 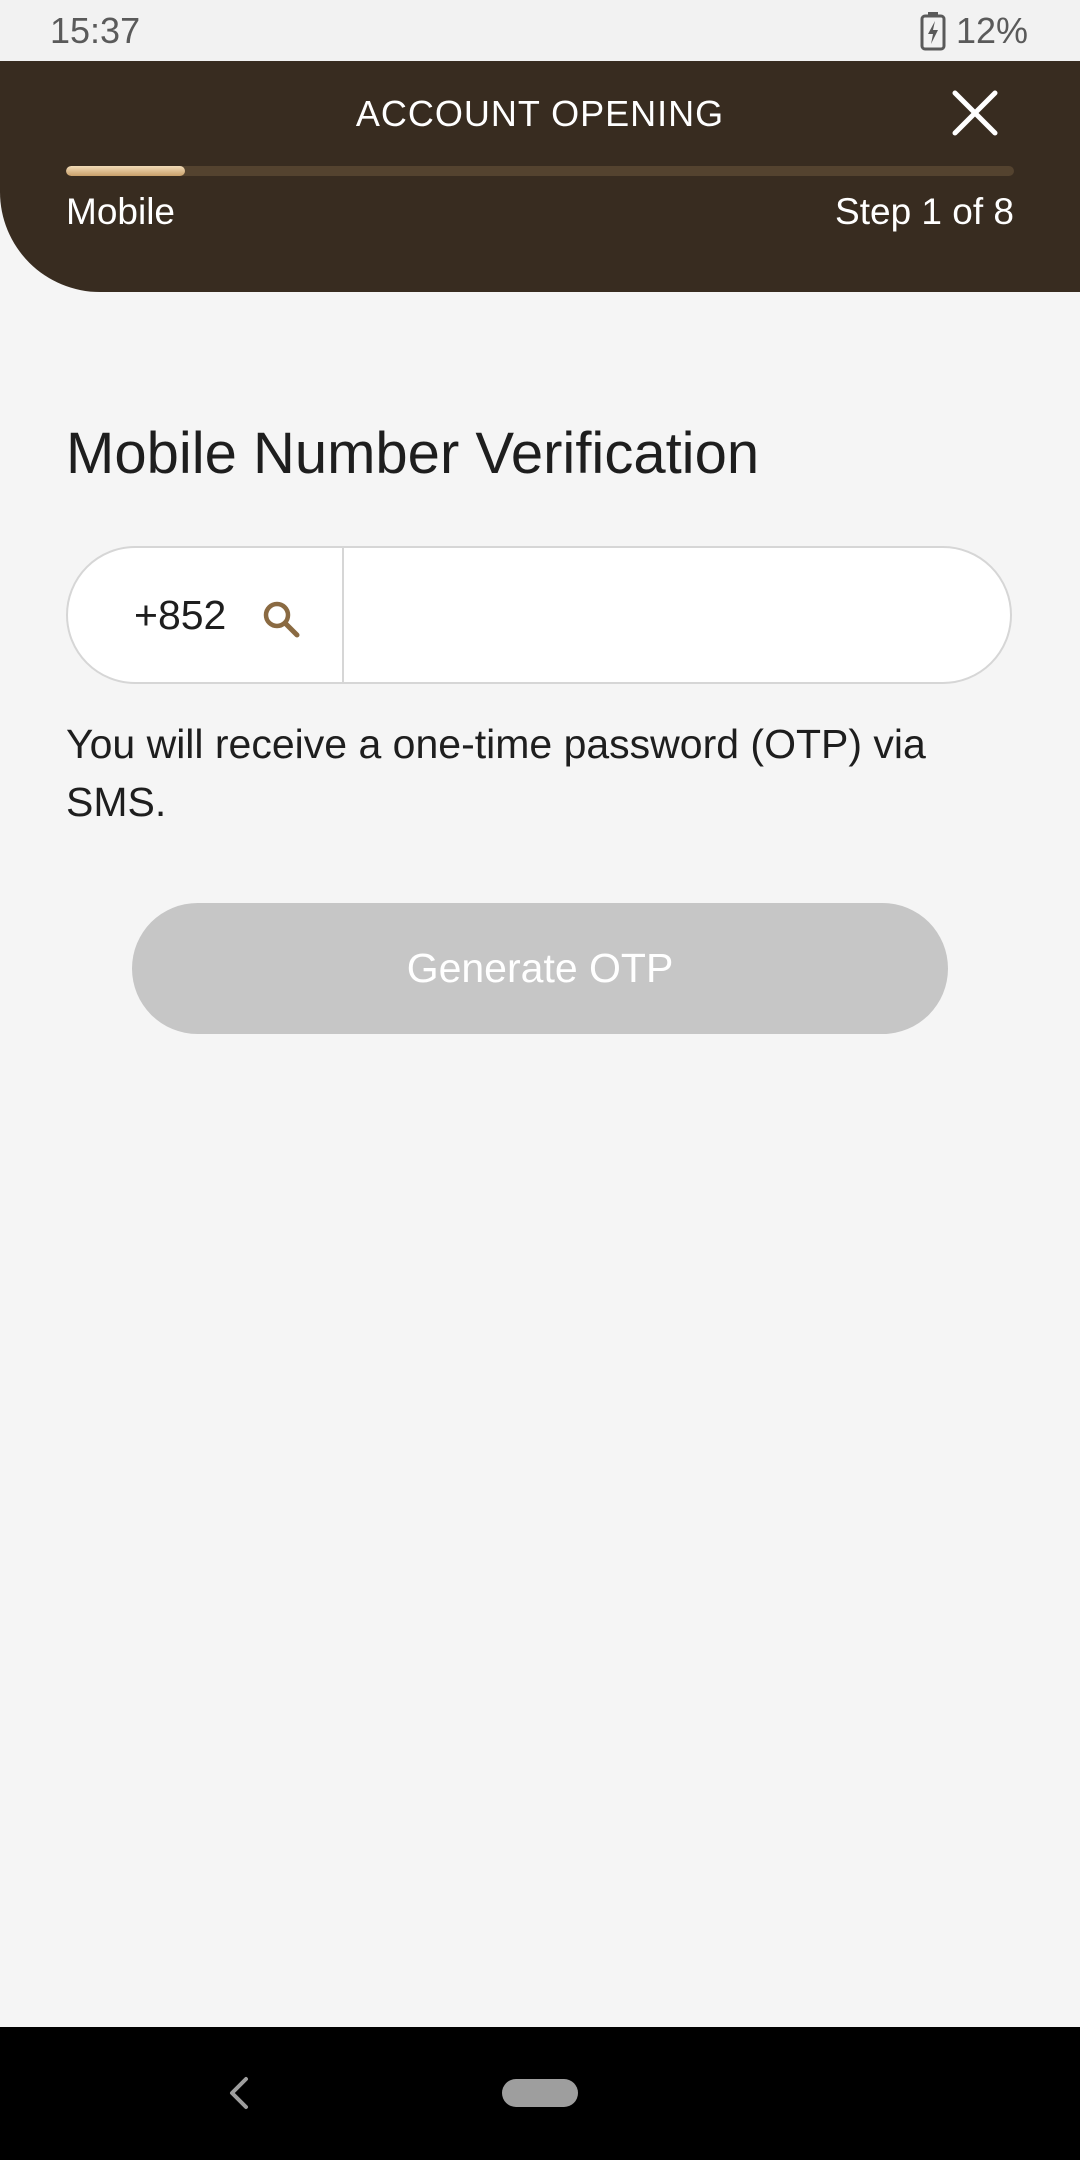 I want to click on country-code: +852, so click(x=180, y=615).